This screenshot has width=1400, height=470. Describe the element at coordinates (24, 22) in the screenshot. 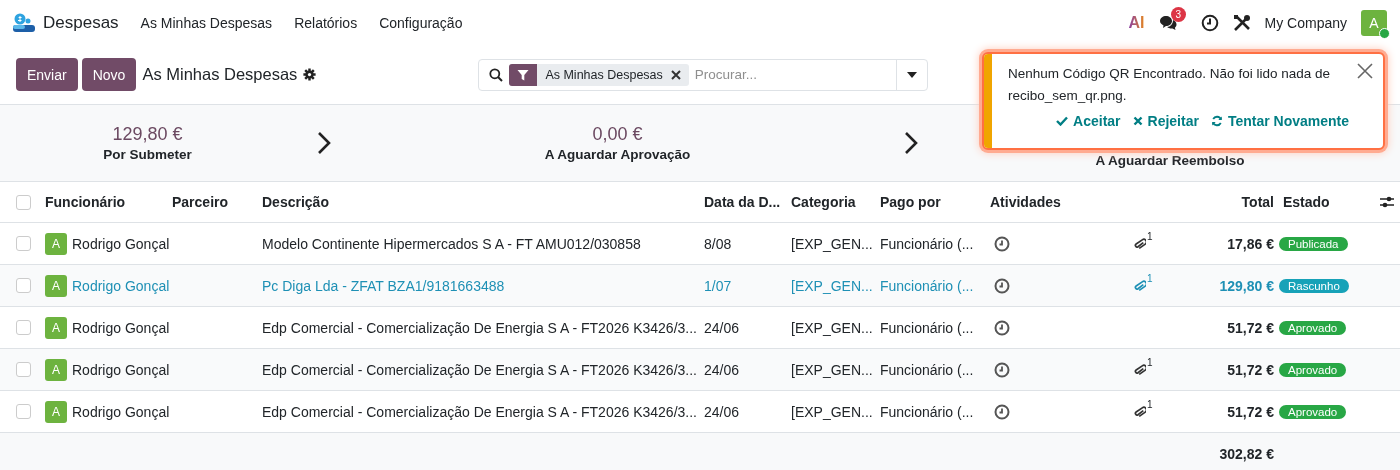

I see `app-logo-icon` at that location.